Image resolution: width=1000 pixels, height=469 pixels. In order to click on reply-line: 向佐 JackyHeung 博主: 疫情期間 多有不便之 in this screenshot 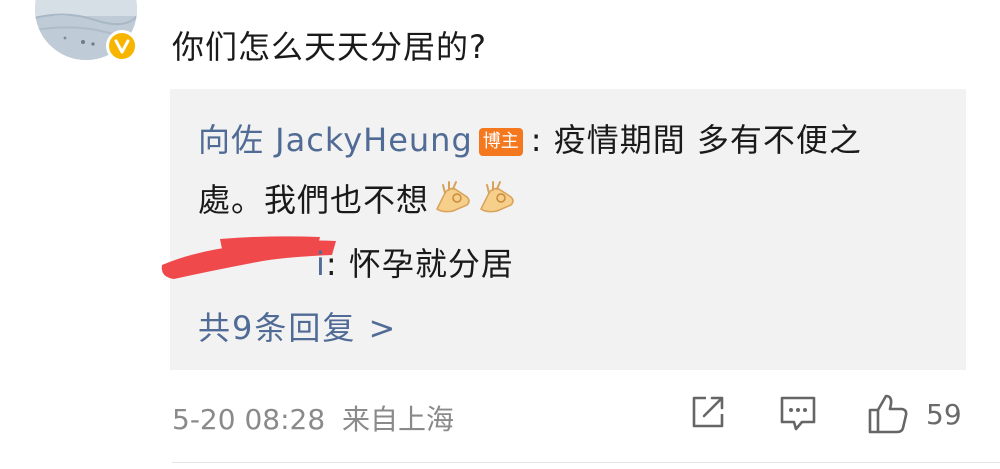, I will do `click(530, 138)`.